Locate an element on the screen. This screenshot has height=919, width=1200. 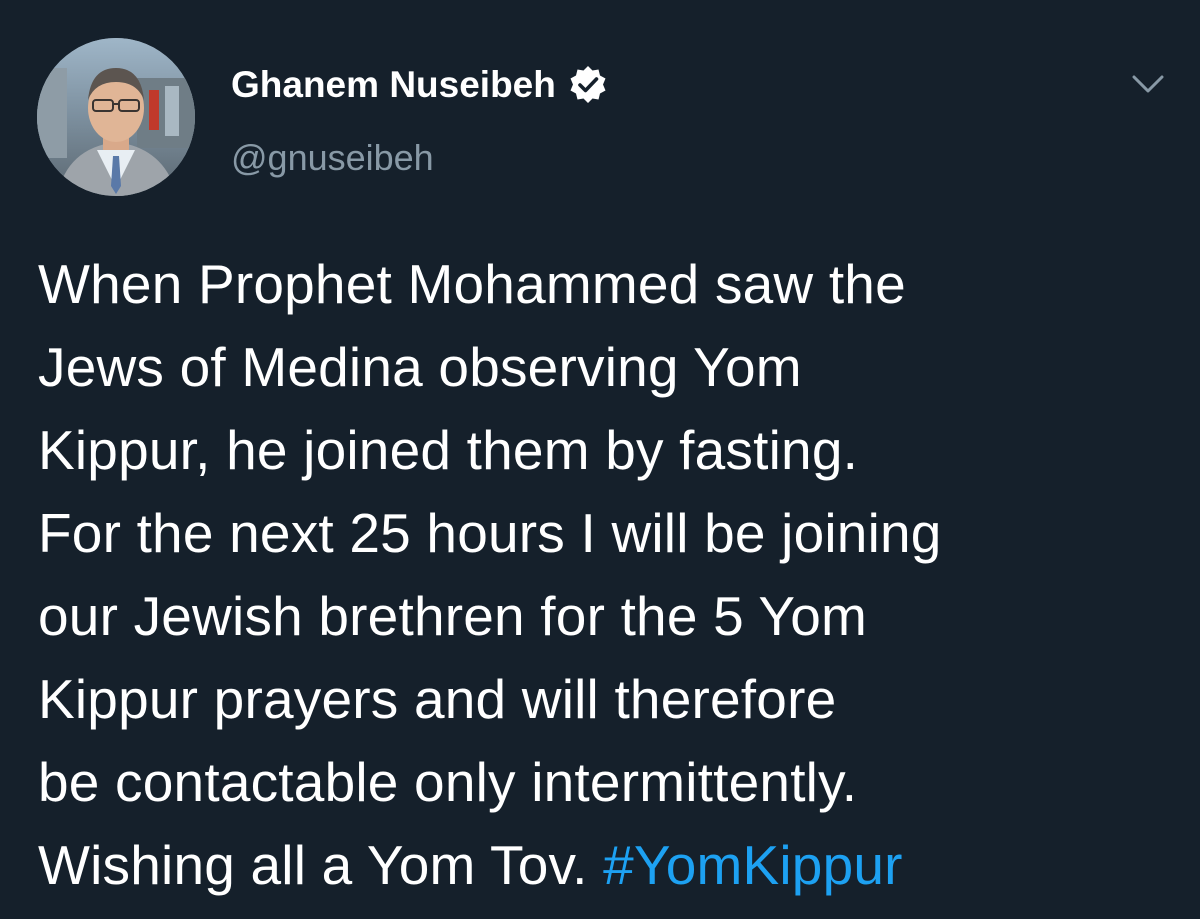
avatar-photo is located at coordinates (116, 117).